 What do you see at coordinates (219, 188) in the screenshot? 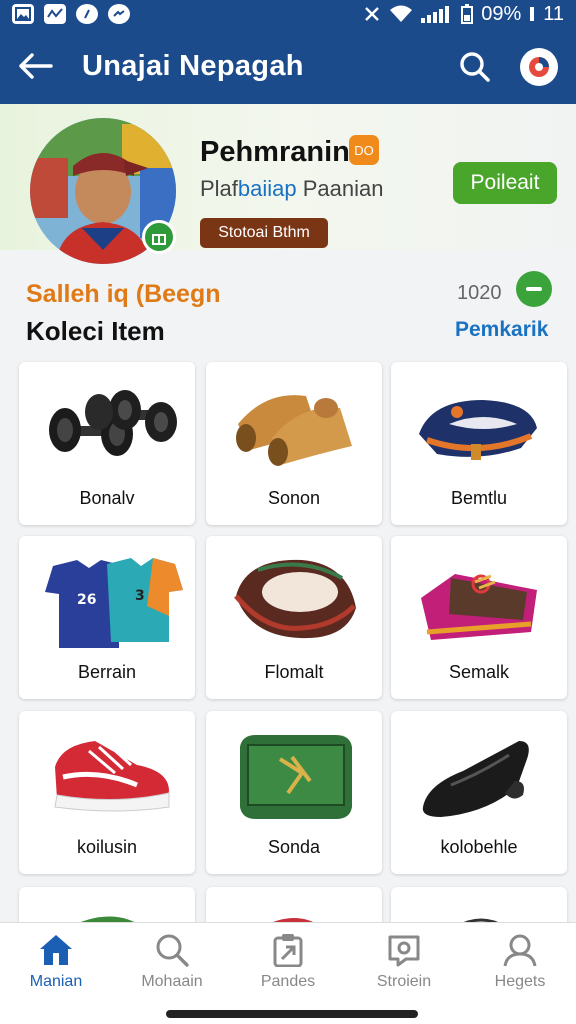
I see `subtitle-part-a: Plaf` at bounding box center [219, 188].